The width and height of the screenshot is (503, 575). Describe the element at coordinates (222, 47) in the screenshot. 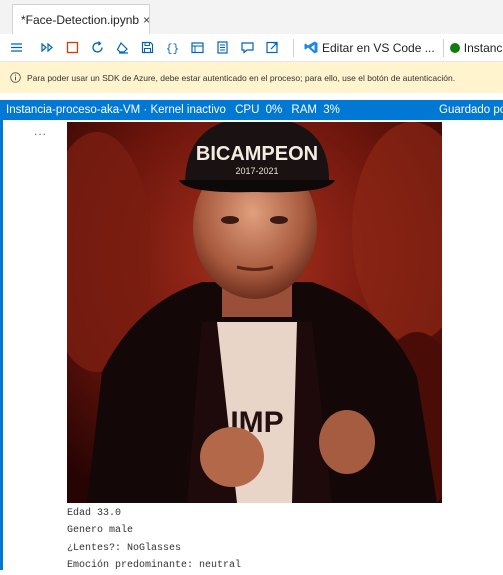

I see `outline-icon` at that location.